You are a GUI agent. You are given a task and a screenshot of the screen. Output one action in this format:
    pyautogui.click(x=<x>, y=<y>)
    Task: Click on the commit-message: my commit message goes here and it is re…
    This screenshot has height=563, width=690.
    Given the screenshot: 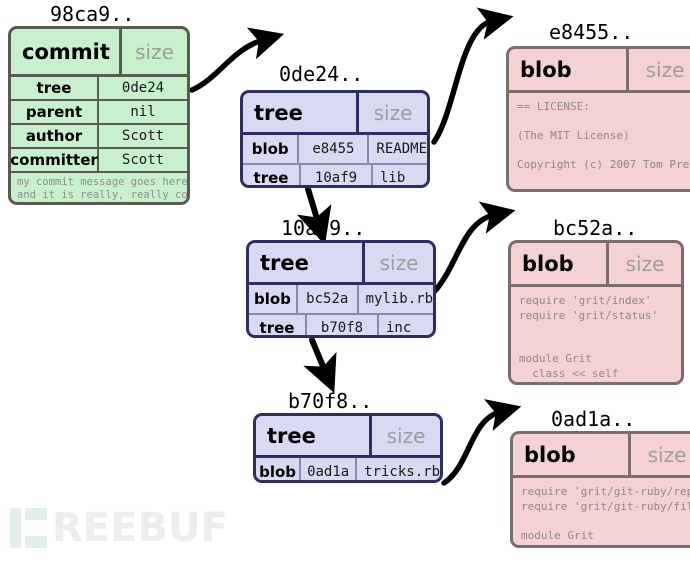 What is the action you would take?
    pyautogui.click(x=102, y=188)
    